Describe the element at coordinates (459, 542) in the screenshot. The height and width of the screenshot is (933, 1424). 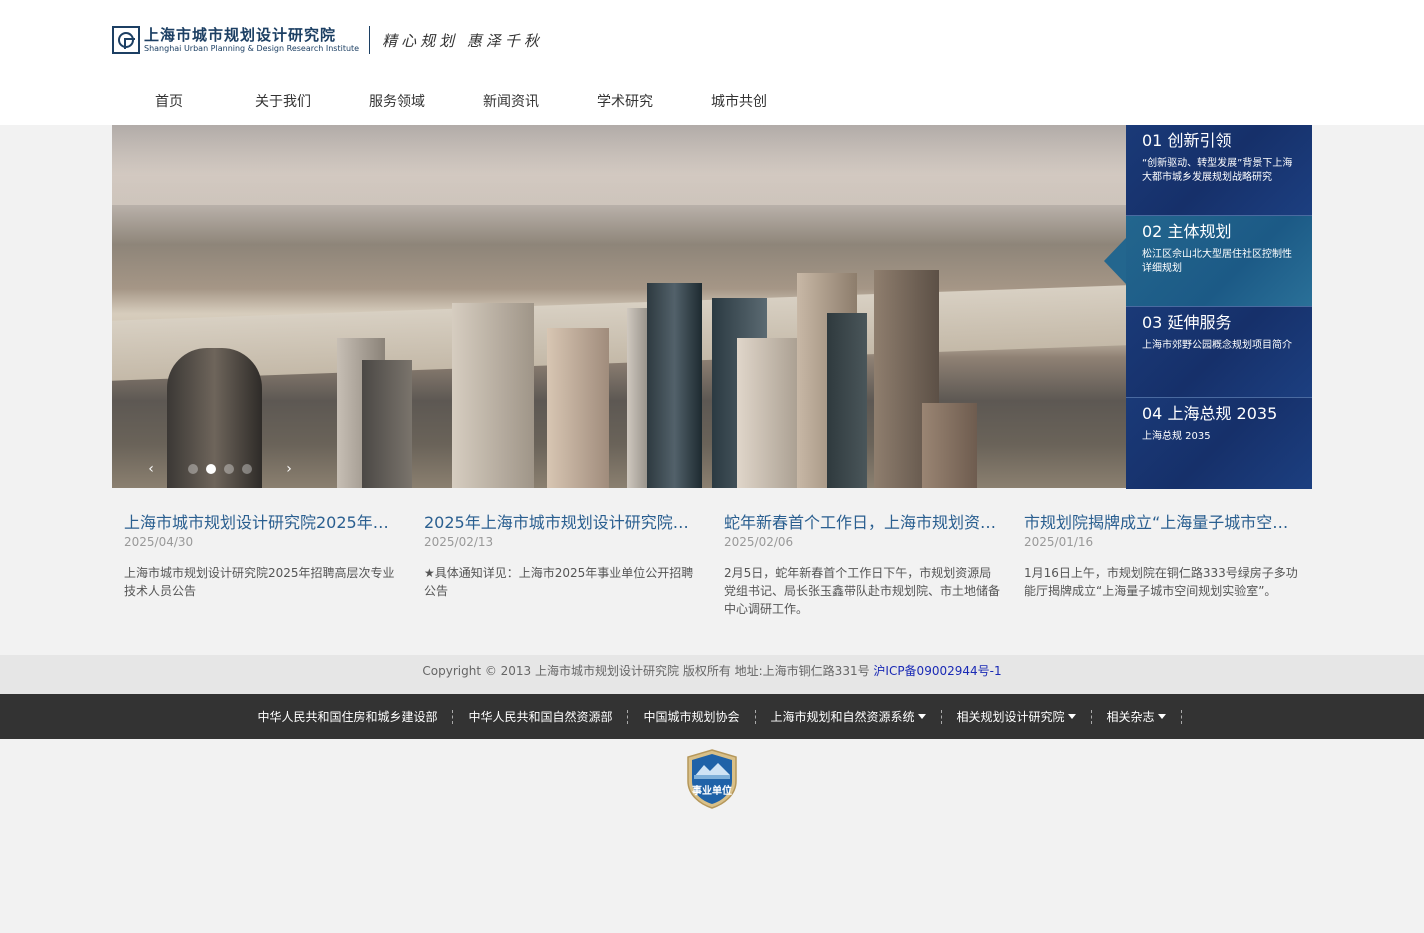
I see `news-date: 2025/02/13` at that location.